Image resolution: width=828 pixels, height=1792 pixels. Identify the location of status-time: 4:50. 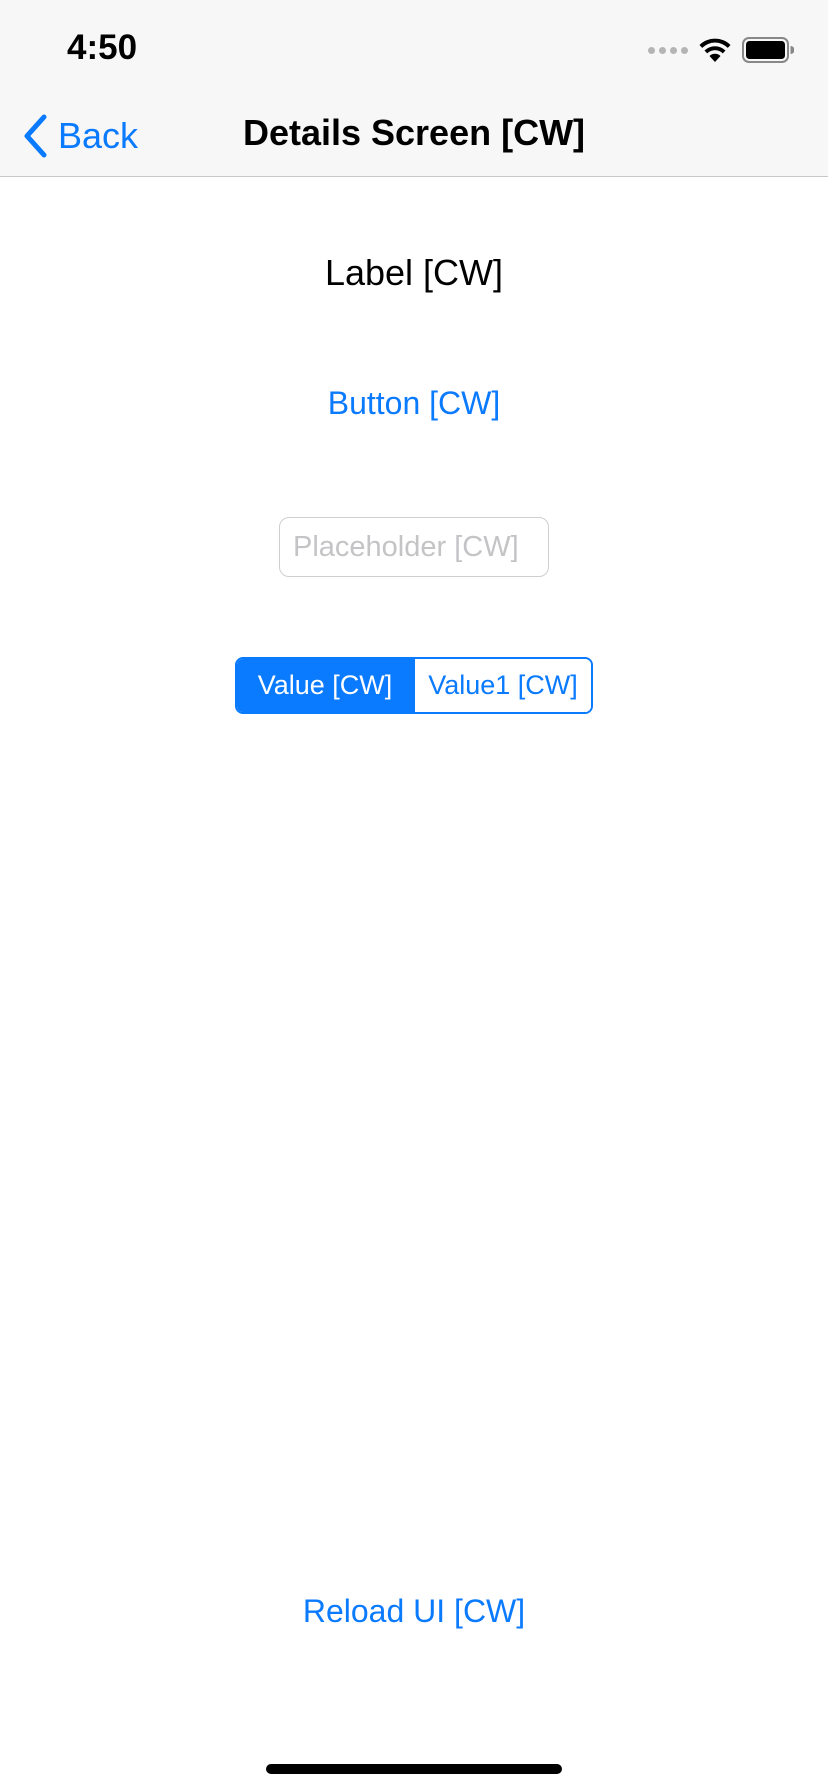
(102, 47).